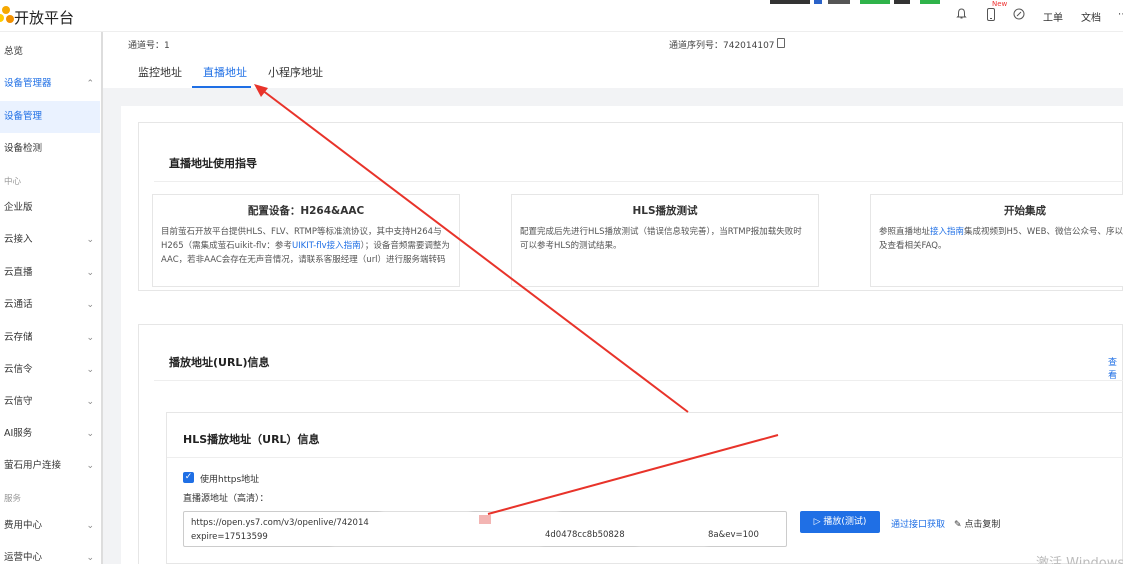 This screenshot has height=564, width=1123. Describe the element at coordinates (1079, 560) in the screenshot. I see `windows-watermark: 激活 Windows` at that location.